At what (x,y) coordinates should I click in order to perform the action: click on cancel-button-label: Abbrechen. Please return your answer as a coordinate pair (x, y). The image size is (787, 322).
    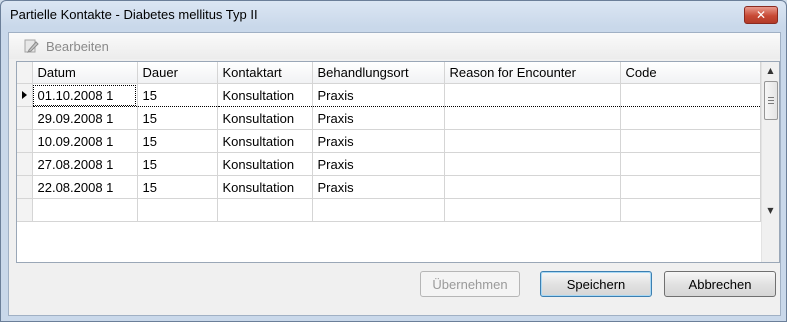
    Looking at the image, I should click on (720, 284).